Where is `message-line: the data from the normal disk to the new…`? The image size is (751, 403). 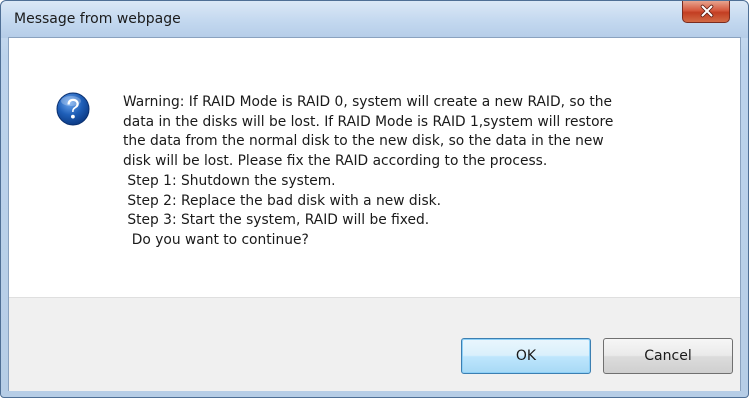 message-line: the data from the normal disk to the new… is located at coordinates (363, 141).